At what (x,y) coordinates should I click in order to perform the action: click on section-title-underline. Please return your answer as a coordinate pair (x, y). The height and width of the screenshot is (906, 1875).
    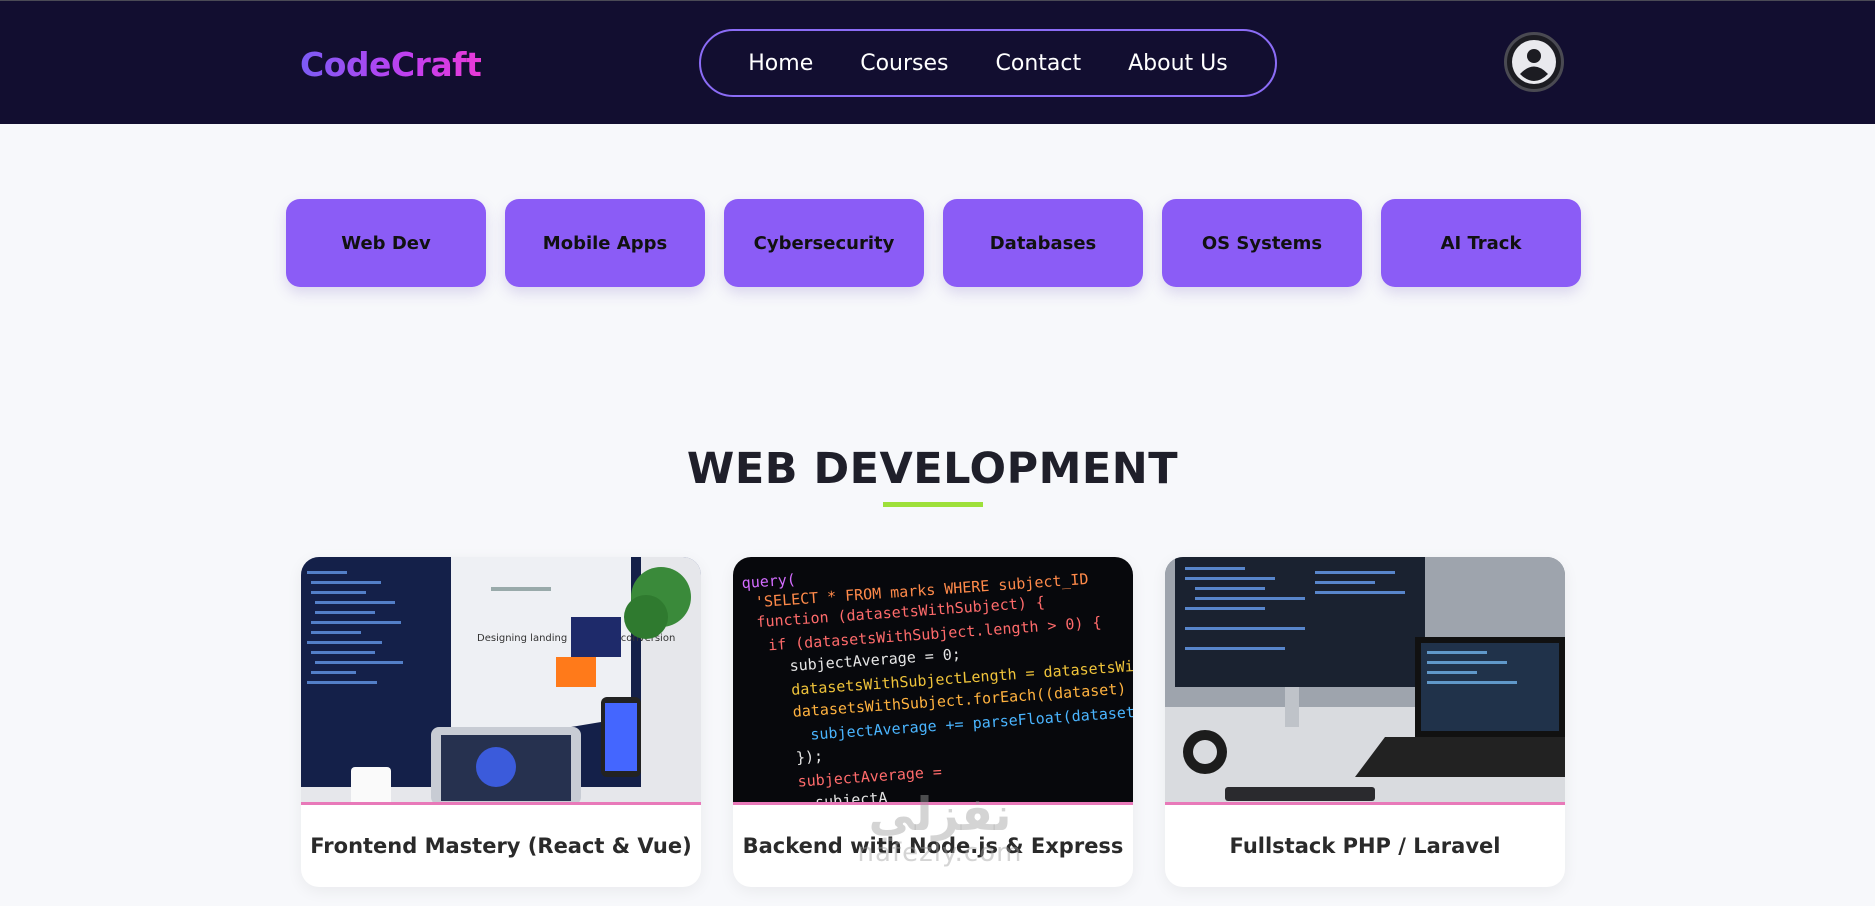
    Looking at the image, I should click on (933, 504).